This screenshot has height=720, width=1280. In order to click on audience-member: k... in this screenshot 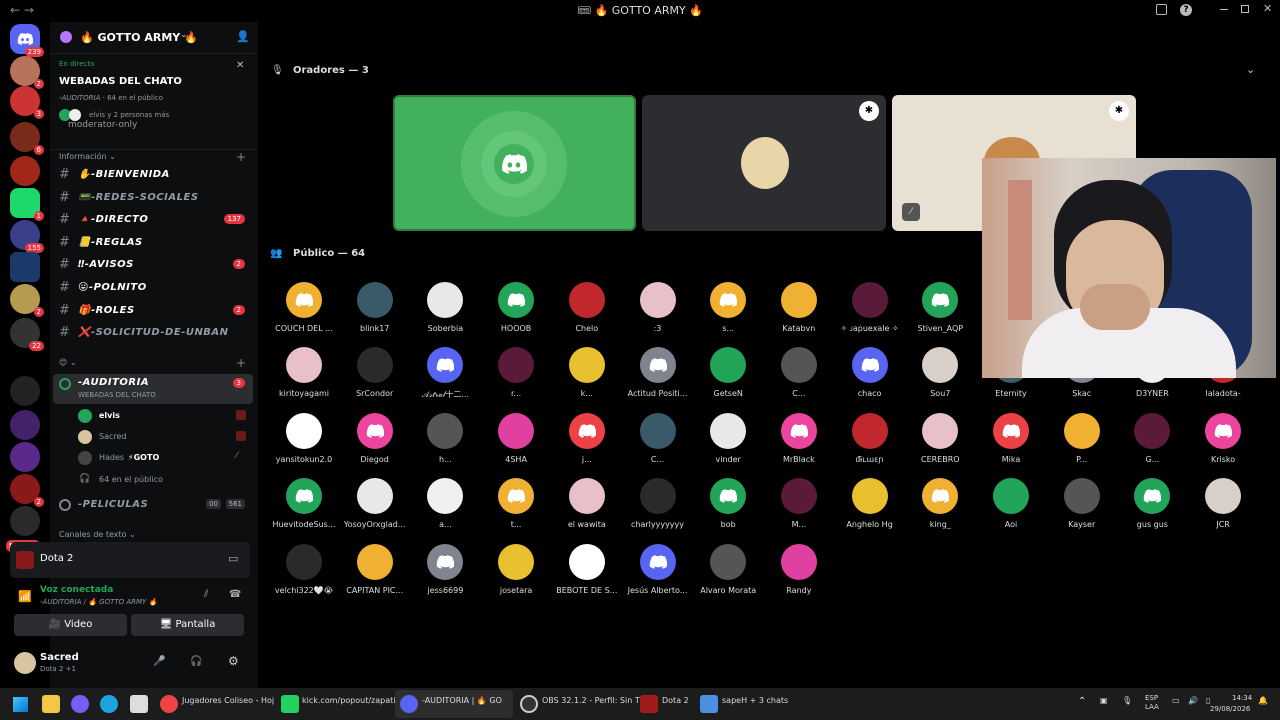, I will do `click(587, 380)`.